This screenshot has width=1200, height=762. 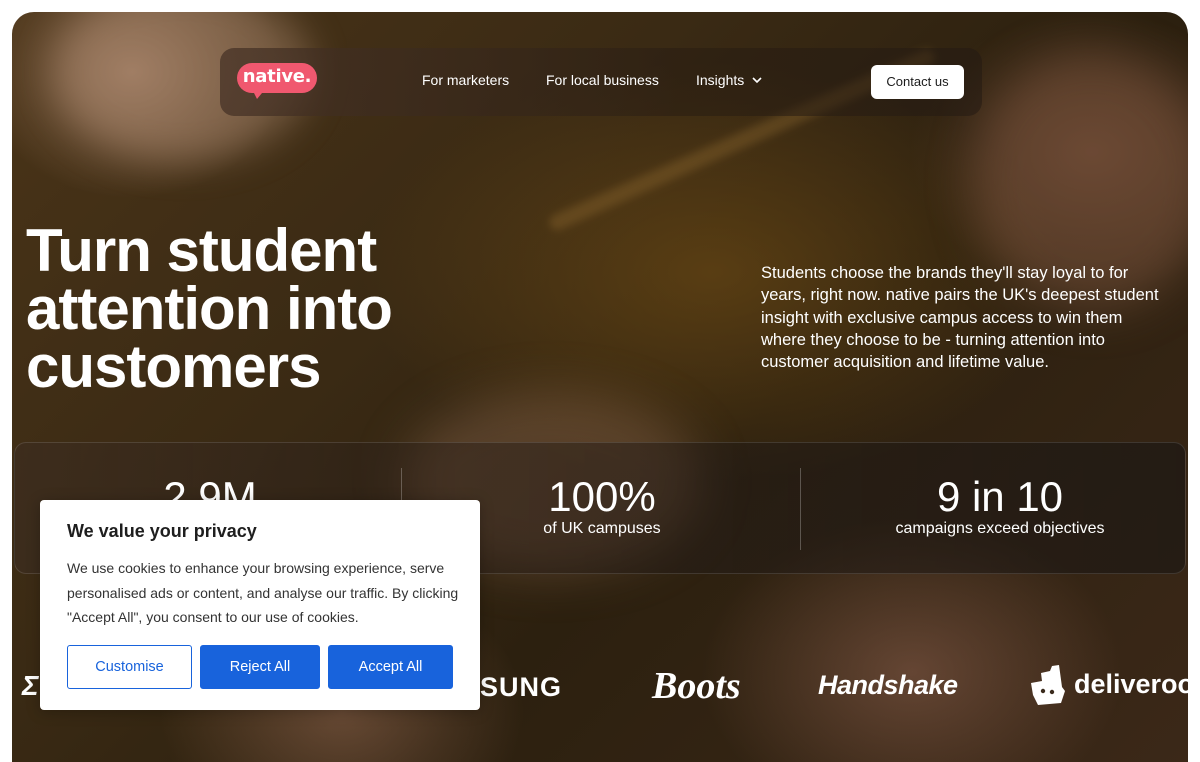 What do you see at coordinates (696, 686) in the screenshot?
I see `brand-logo-boots: Boots` at bounding box center [696, 686].